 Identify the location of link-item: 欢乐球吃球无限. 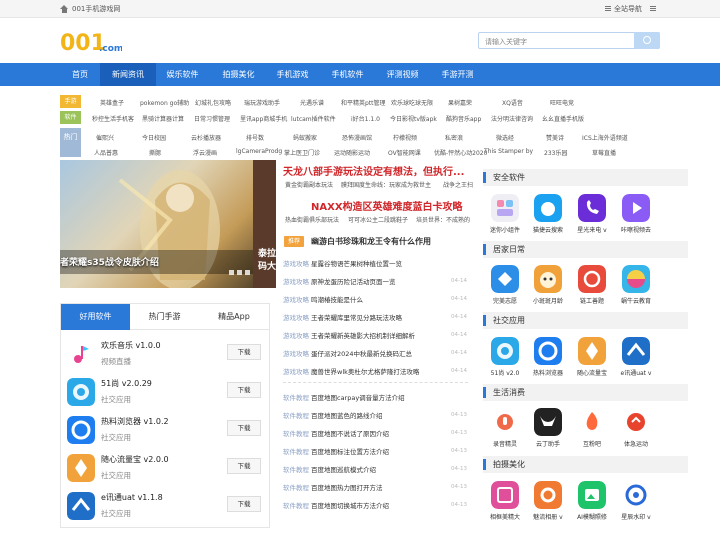
(412, 102).